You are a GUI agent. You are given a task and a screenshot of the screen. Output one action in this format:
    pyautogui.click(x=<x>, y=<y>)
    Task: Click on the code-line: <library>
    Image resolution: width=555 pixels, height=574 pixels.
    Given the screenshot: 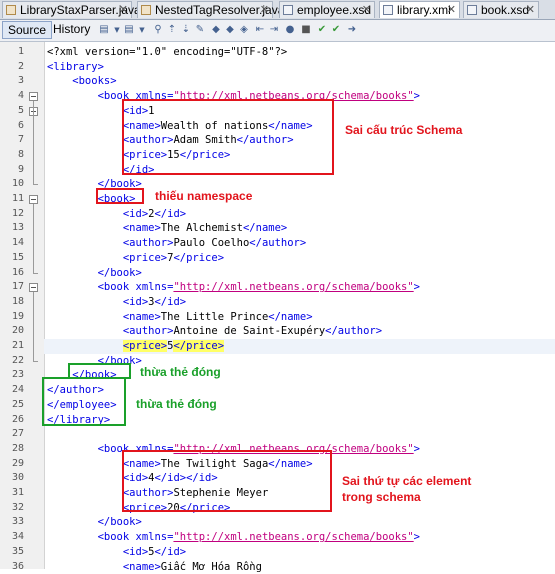 What is the action you would take?
    pyautogui.click(x=75, y=67)
    